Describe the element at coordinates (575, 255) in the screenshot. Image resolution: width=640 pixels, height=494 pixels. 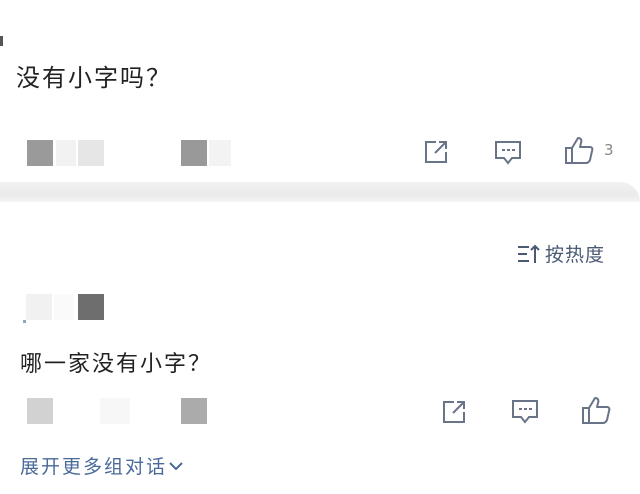
I see `sort-label: 按热度` at that location.